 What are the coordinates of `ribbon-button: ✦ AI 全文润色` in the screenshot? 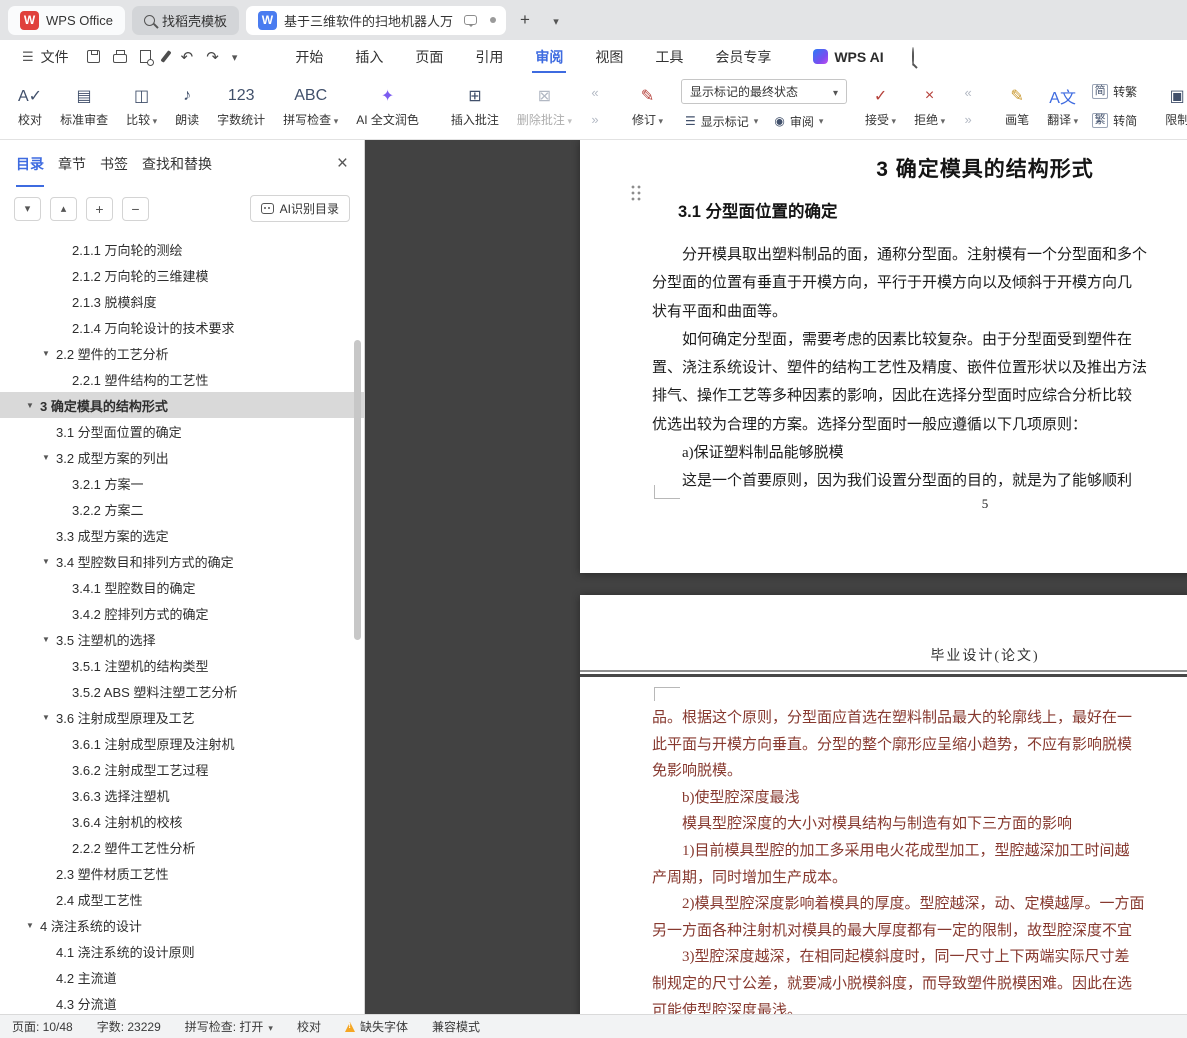 It's located at (387, 106).